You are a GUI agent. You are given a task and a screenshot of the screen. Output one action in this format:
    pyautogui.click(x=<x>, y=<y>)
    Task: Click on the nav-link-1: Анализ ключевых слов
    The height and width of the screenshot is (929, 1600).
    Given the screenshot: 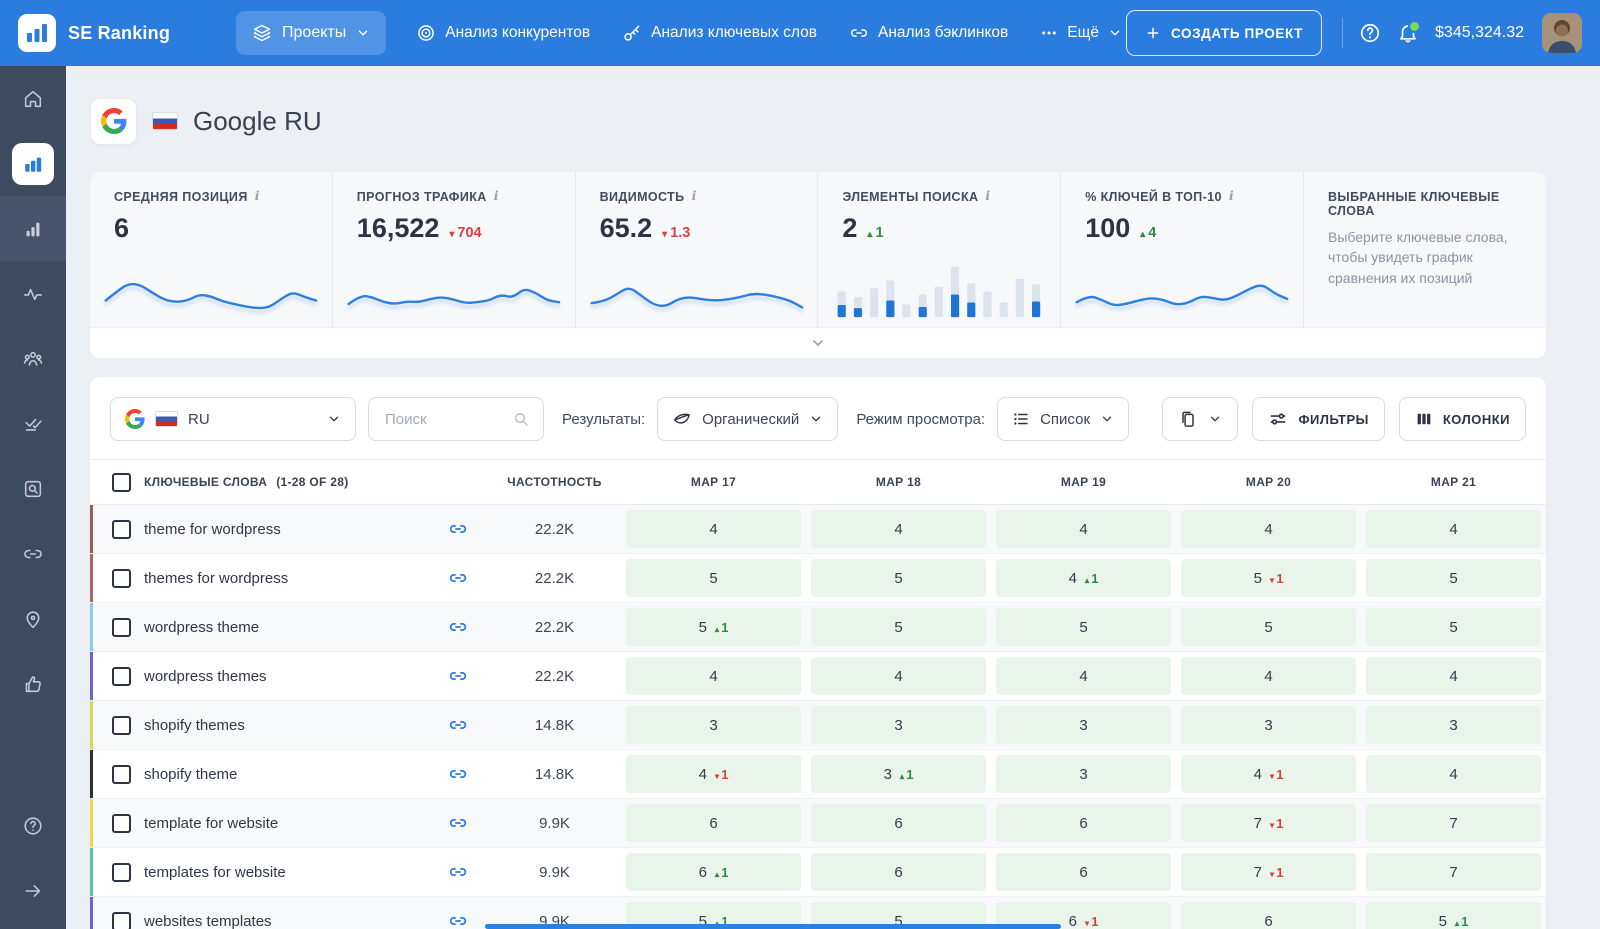 What is the action you would take?
    pyautogui.click(x=719, y=33)
    